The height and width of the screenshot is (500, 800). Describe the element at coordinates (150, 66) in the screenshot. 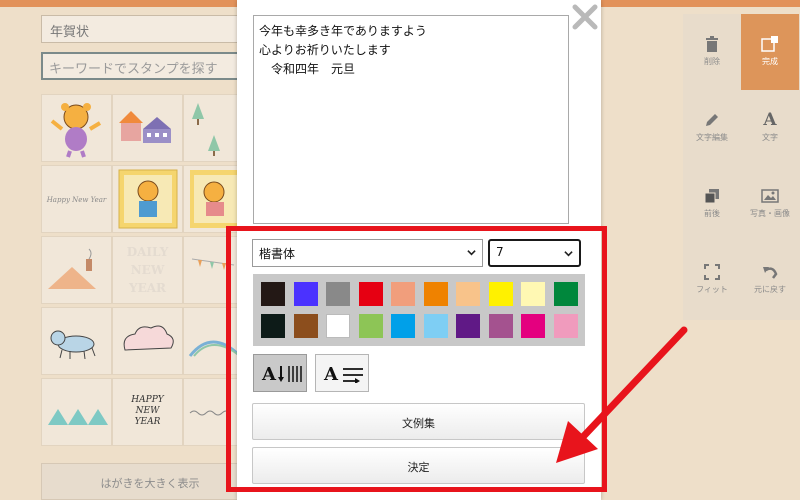

I see `stamp-search-input: キーワードでスタンプを探す` at that location.